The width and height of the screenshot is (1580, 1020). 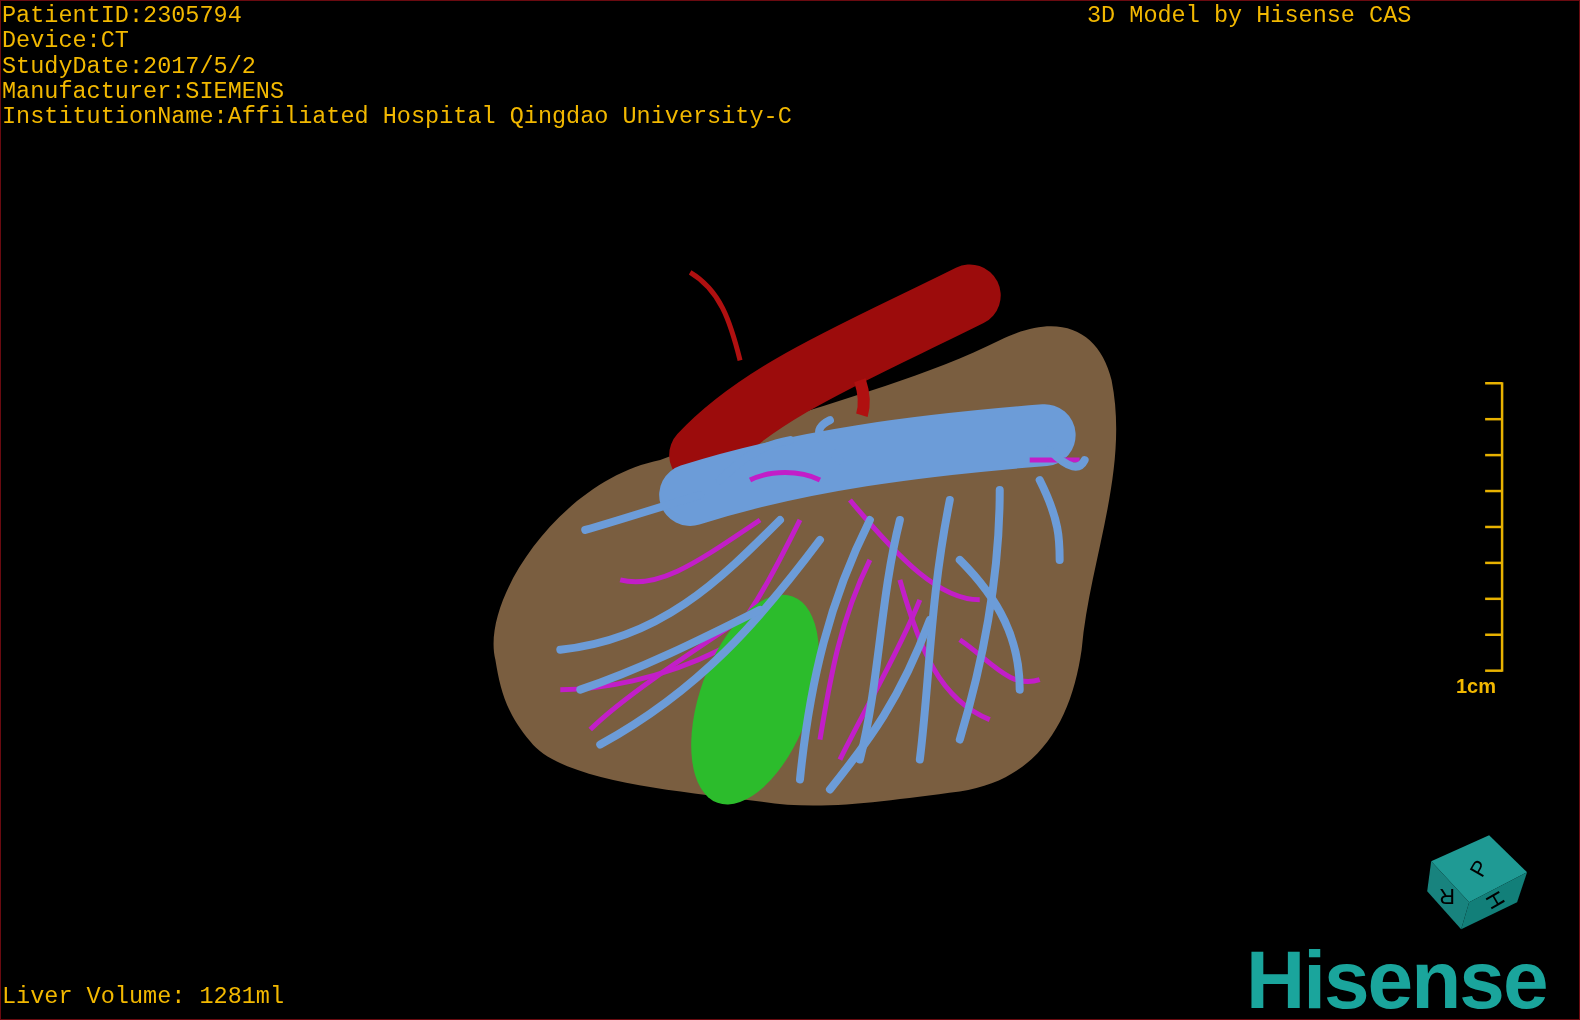 I want to click on orientation-label: R, so click(x=1447, y=896).